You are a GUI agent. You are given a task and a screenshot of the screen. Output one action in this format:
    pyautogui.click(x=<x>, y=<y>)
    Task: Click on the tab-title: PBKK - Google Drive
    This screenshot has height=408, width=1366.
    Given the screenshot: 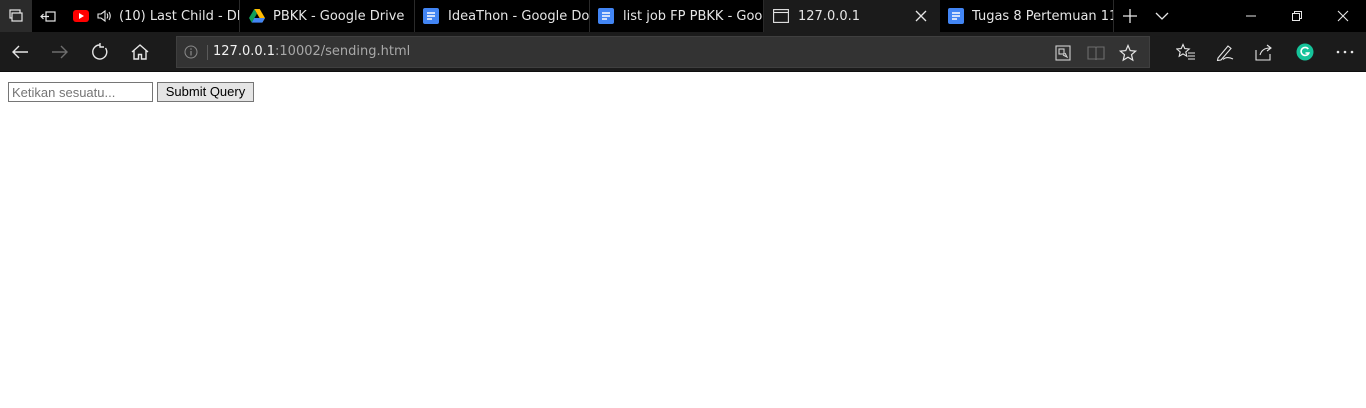 What is the action you would take?
    pyautogui.click(x=339, y=16)
    